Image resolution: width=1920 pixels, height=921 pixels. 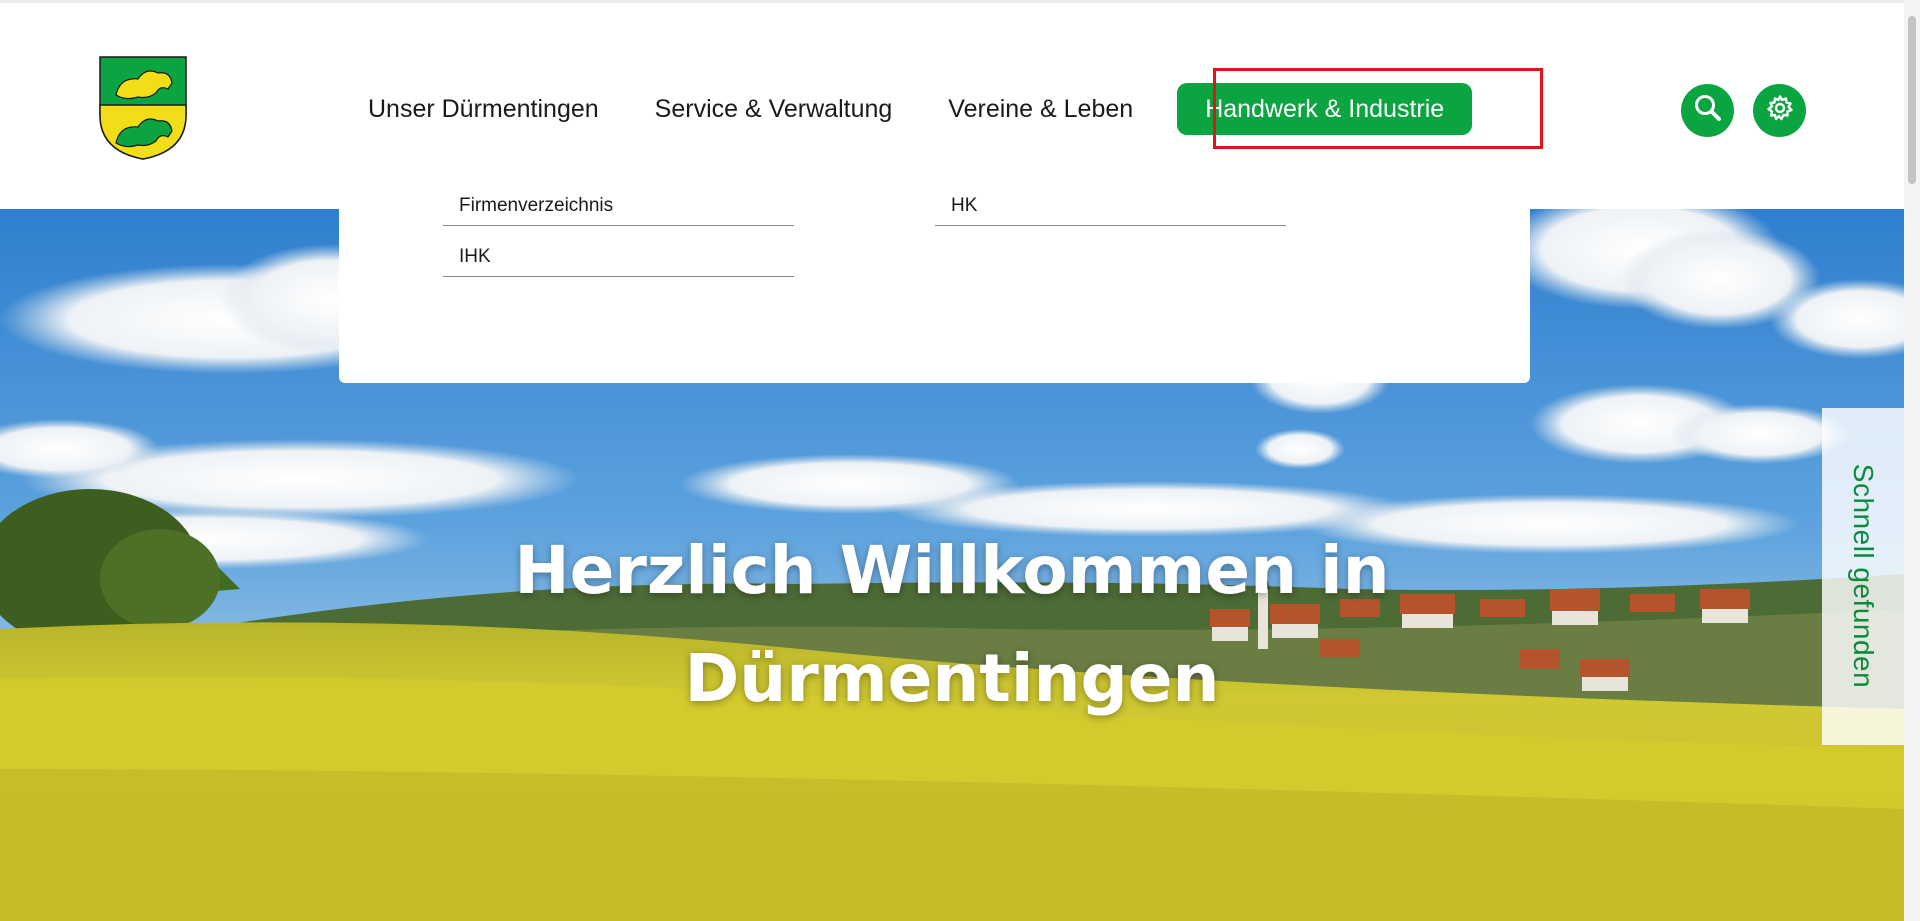 I want to click on hero-title-line-2: Dürmentingen, so click(x=952, y=678).